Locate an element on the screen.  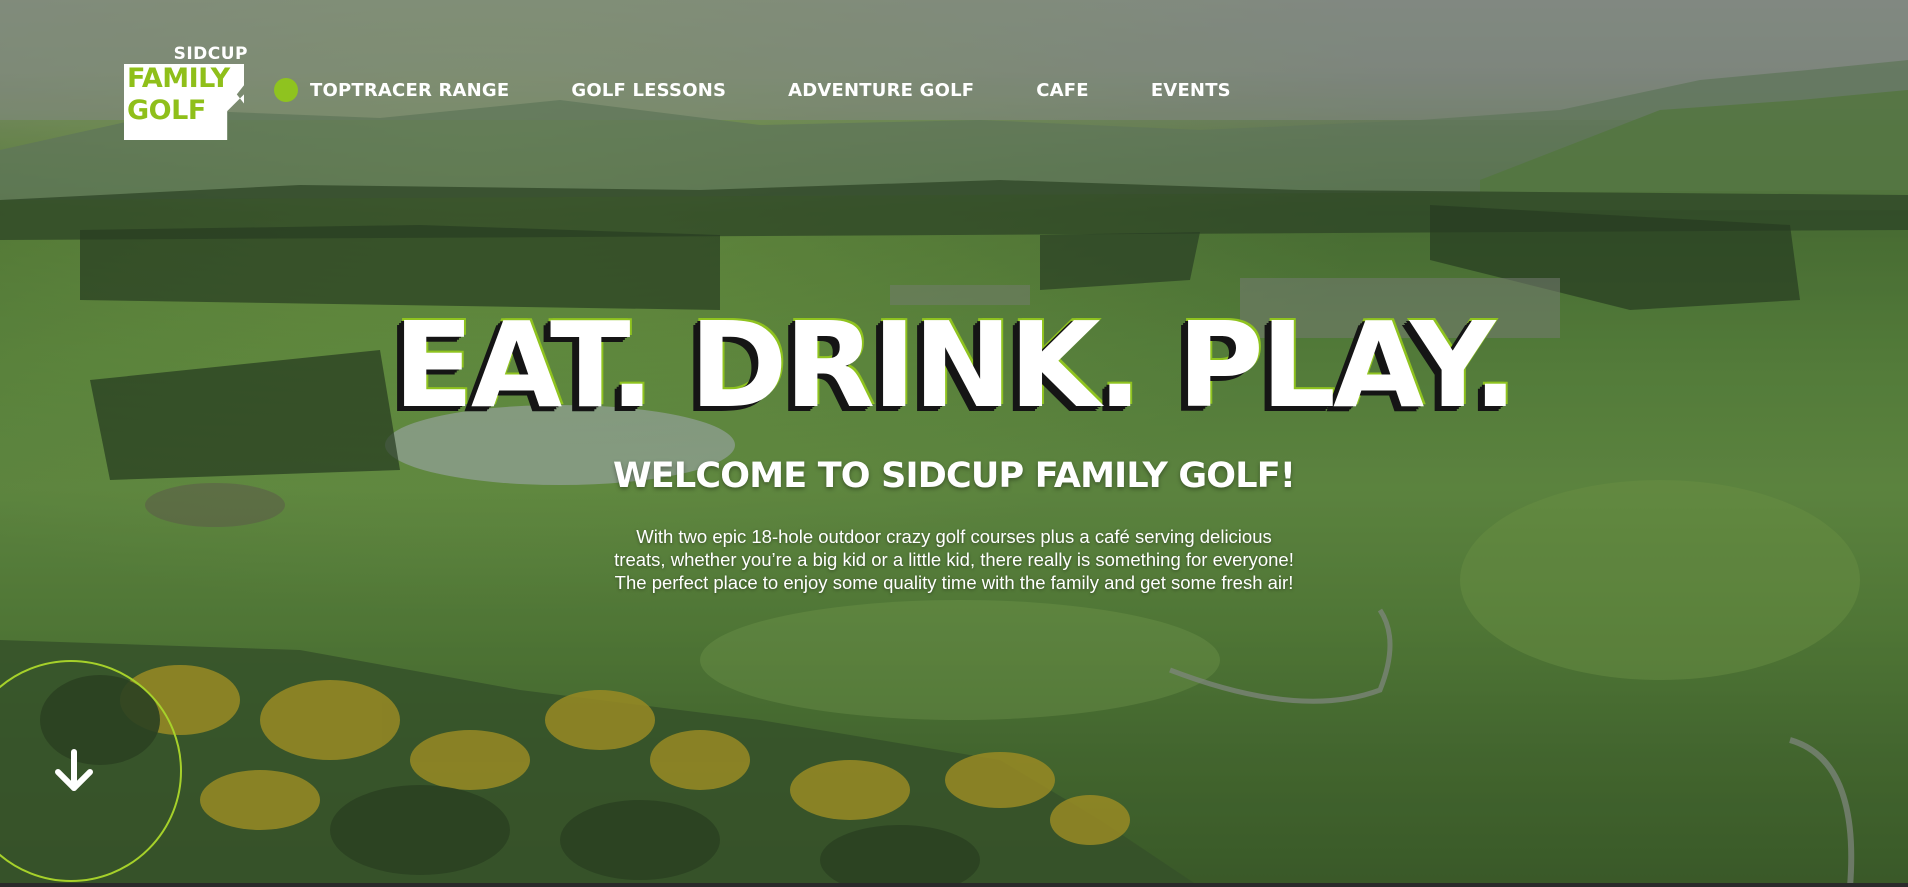
nav-item-cafe: CAFE is located at coordinates (1062, 90).